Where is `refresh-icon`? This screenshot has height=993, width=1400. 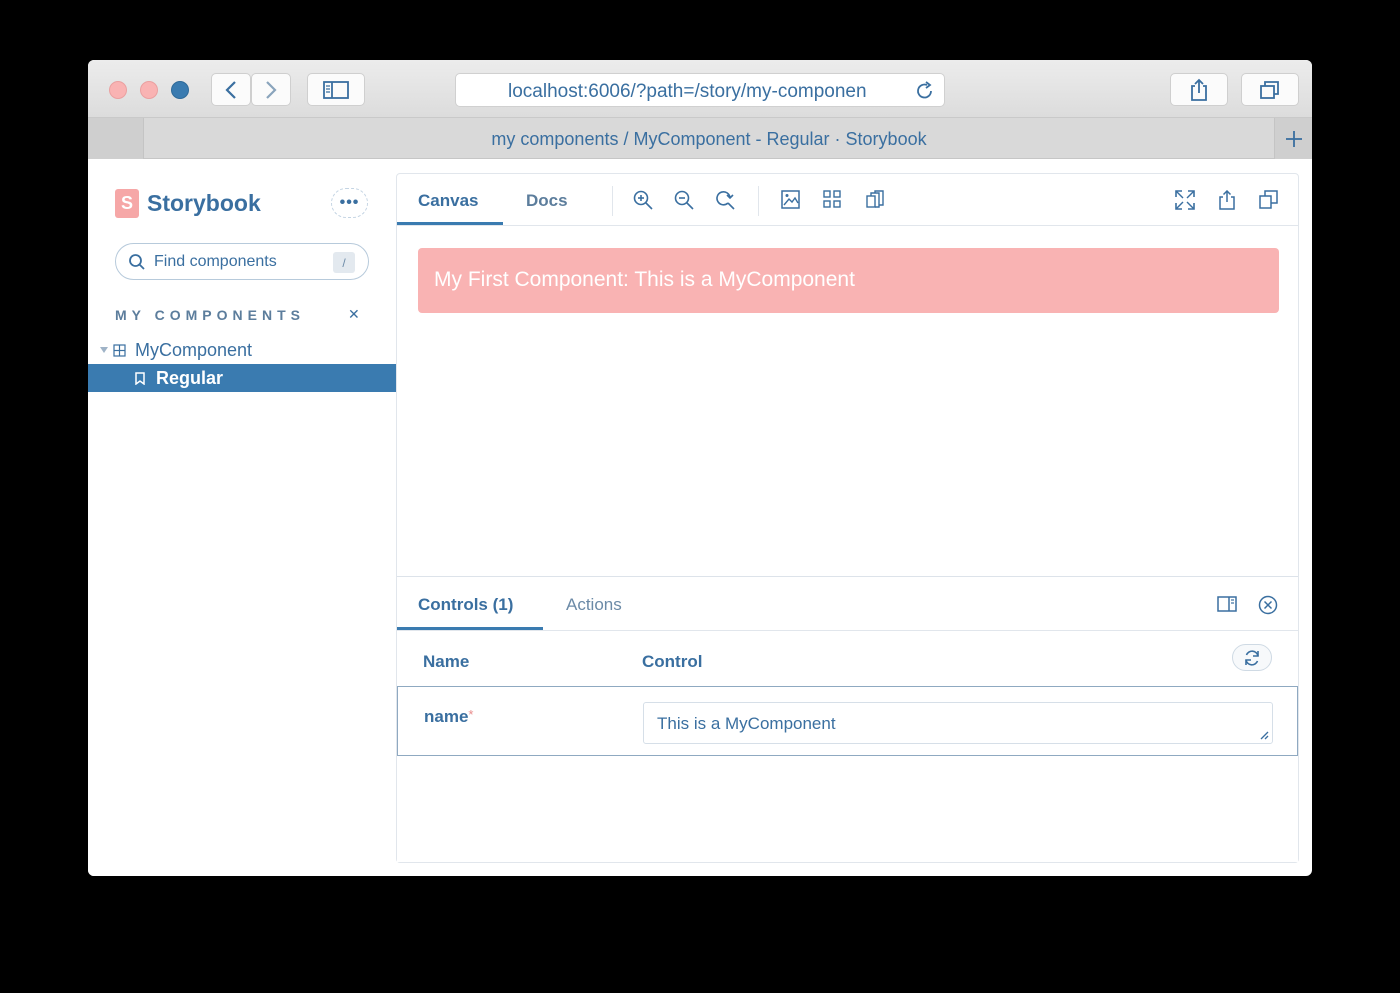 refresh-icon is located at coordinates (1252, 657).